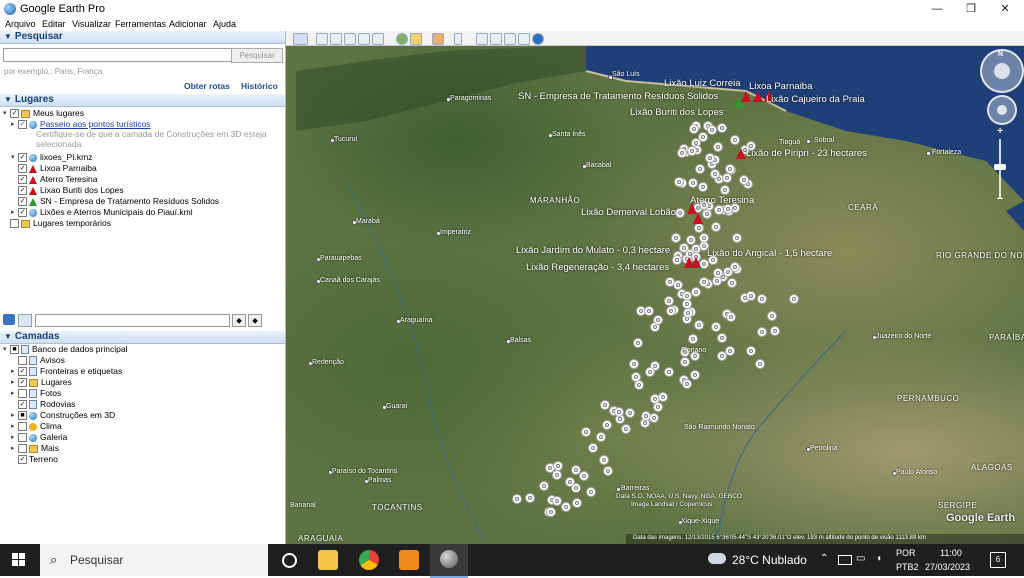 This screenshot has width=1024, height=578. I want to click on close-button: ✕, so click(1005, 9).